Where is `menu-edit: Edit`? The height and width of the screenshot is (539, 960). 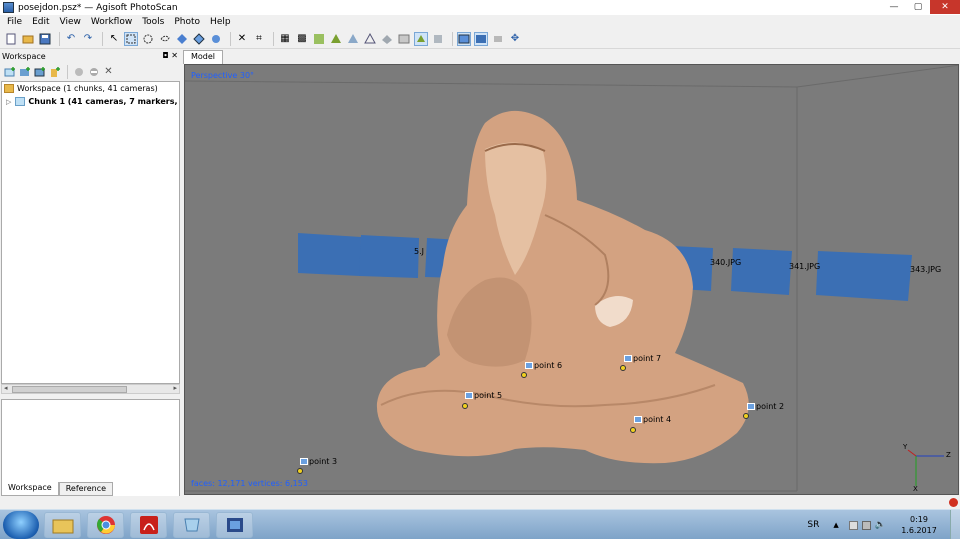
menu-edit: Edit is located at coordinates (40, 22).